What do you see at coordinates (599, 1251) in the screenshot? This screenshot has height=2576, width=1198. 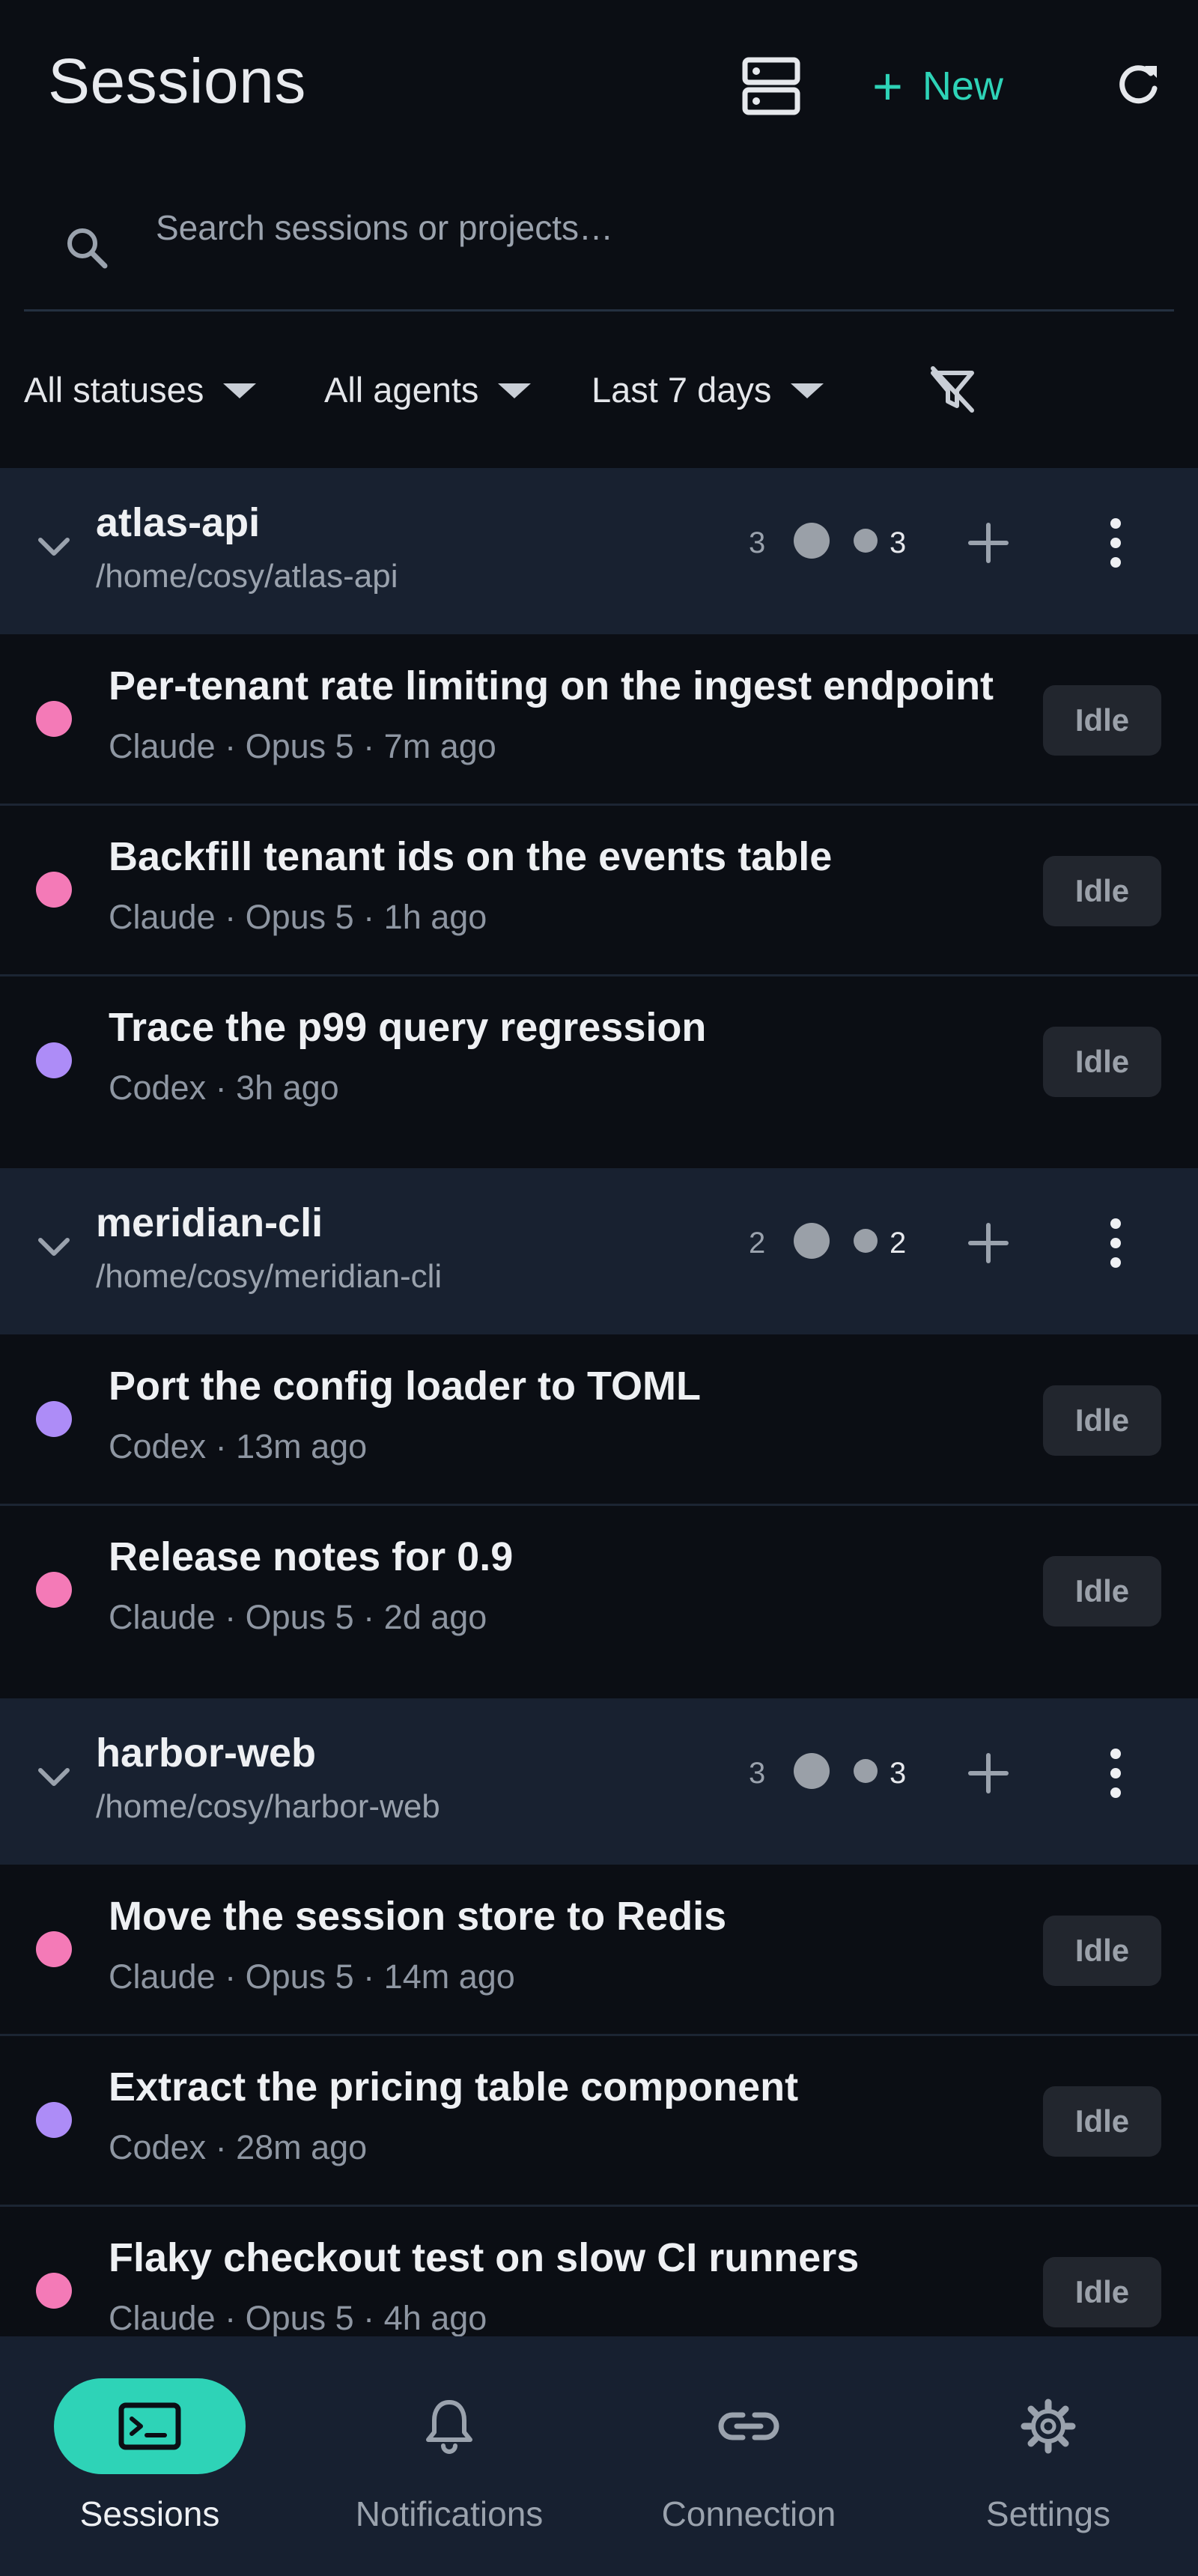 I see `project-group-header: meridian-cli /home/cosy/meridian-cli 2 2` at bounding box center [599, 1251].